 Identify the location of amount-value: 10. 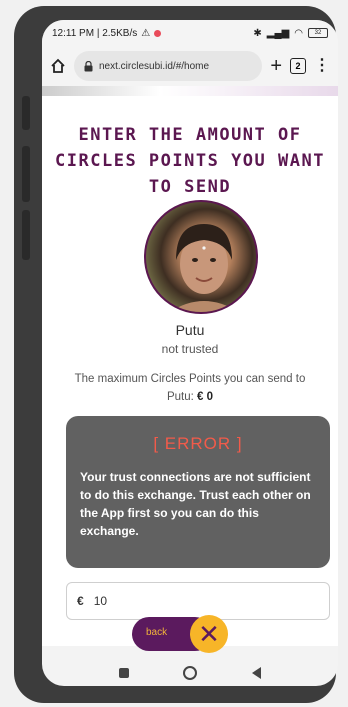
(100, 601).